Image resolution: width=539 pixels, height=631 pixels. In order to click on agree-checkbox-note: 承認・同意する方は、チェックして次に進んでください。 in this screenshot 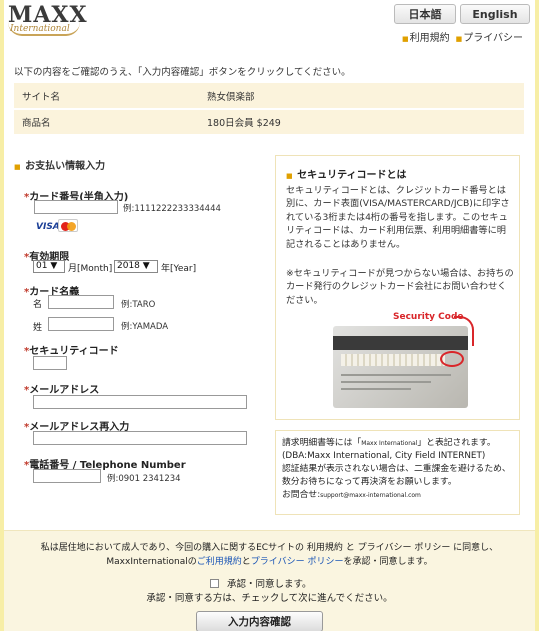, I will do `click(269, 598)`.